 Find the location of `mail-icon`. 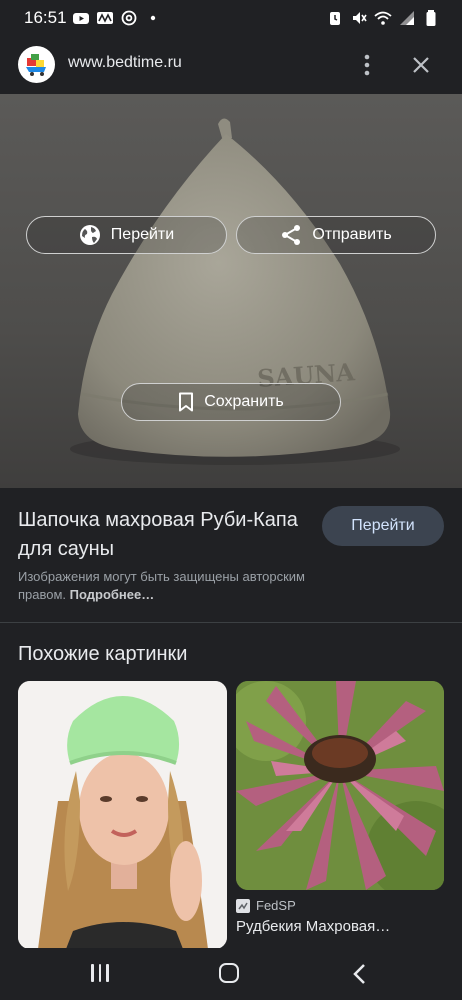

mail-icon is located at coordinates (105, 18).